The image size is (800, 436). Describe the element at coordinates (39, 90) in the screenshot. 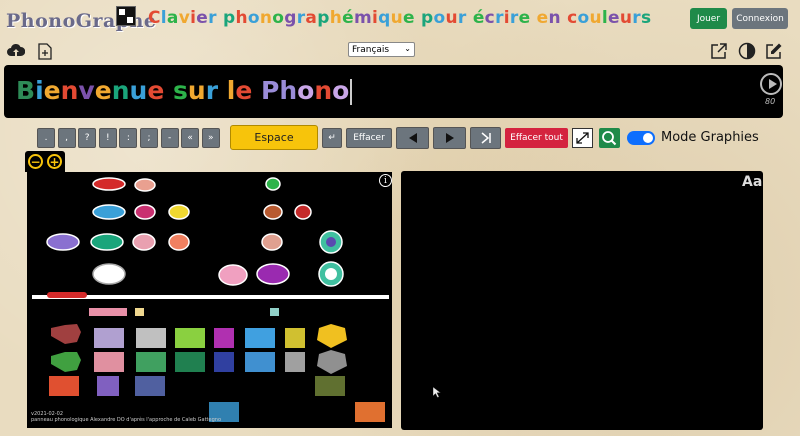

I see `text-letter: i` at that location.